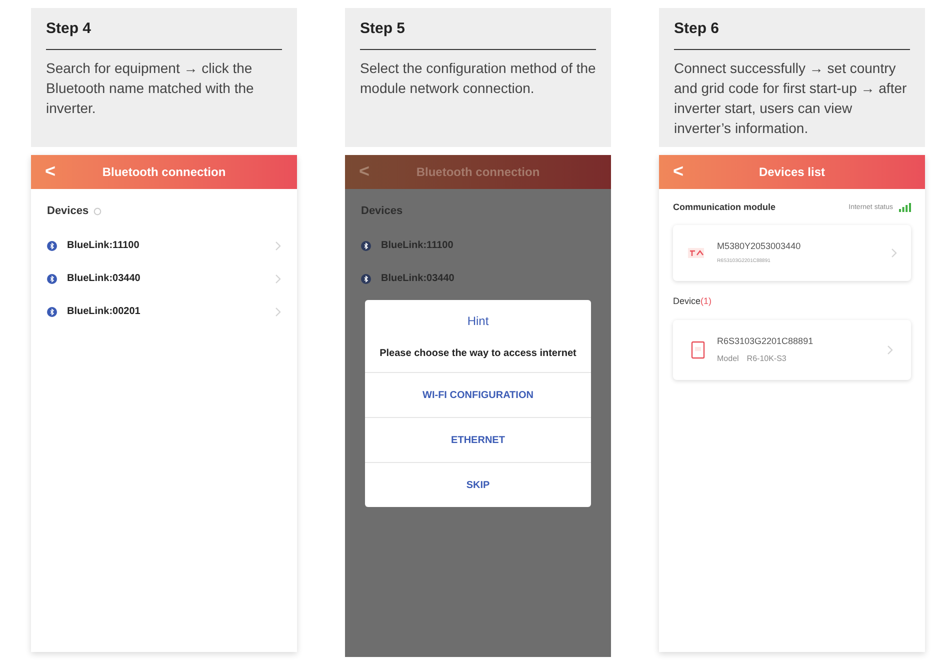 The image size is (944, 664). What do you see at coordinates (698, 350) in the screenshot?
I see `inverter-icon` at bounding box center [698, 350].